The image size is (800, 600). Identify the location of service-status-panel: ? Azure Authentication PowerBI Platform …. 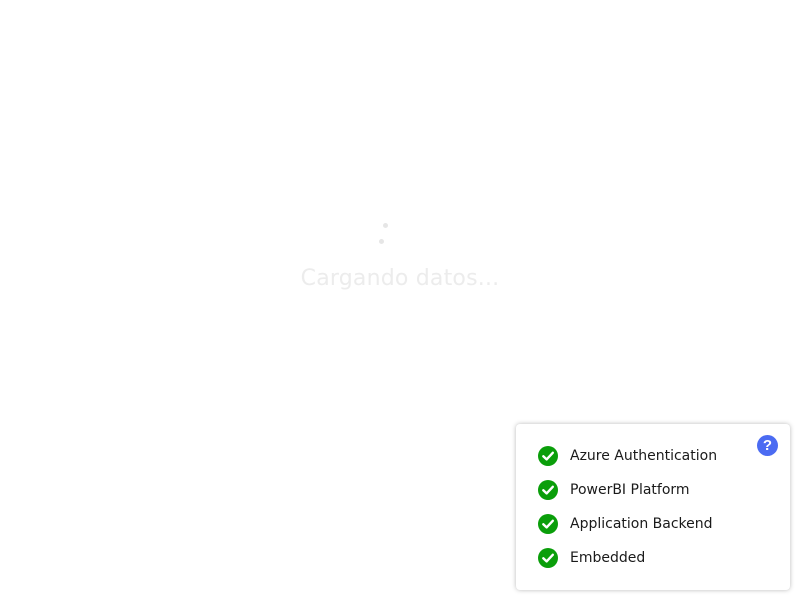
(653, 507).